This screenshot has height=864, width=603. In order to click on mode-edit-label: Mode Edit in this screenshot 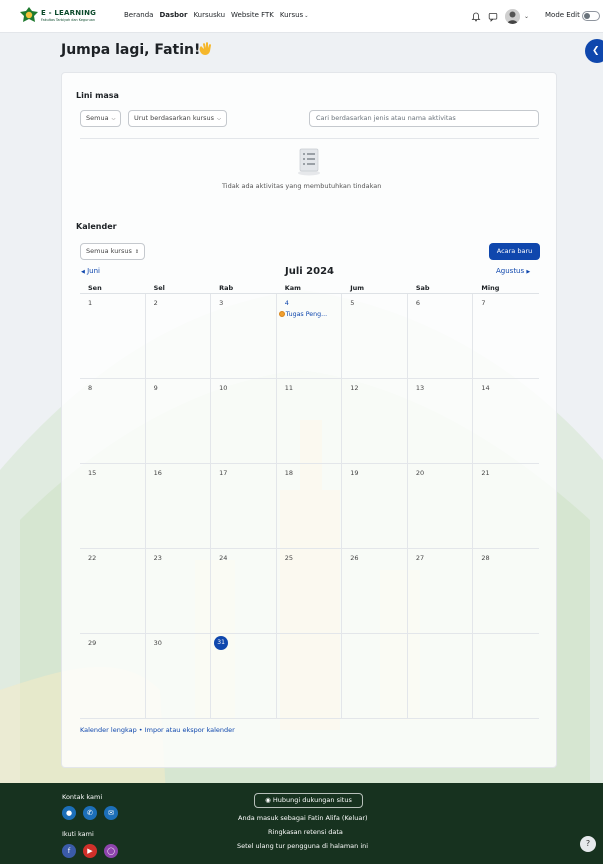, I will do `click(562, 15)`.